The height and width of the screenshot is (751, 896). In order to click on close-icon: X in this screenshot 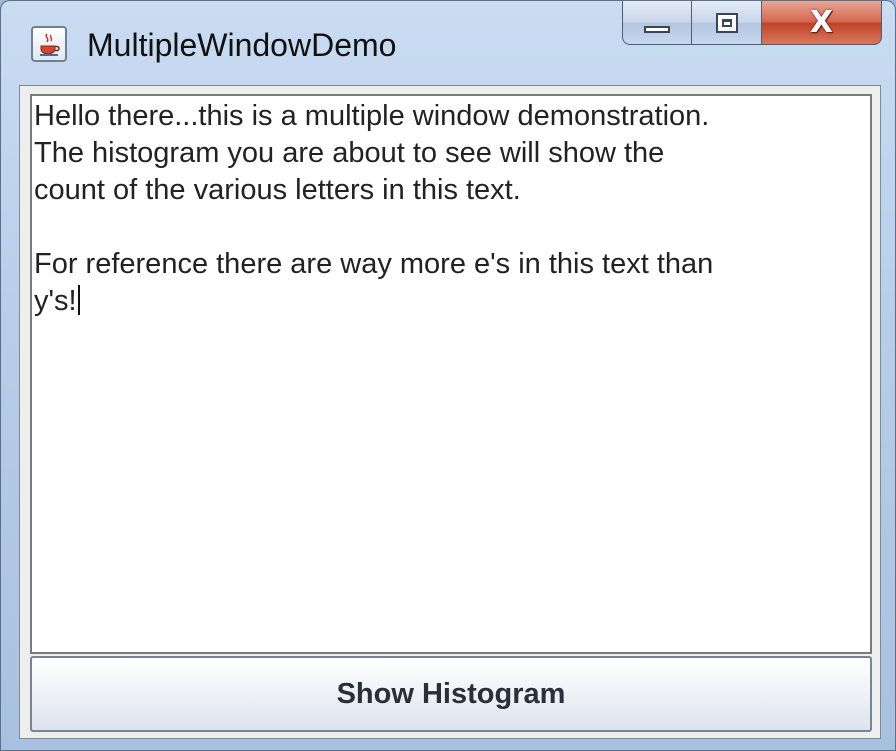, I will do `click(821, 22)`.